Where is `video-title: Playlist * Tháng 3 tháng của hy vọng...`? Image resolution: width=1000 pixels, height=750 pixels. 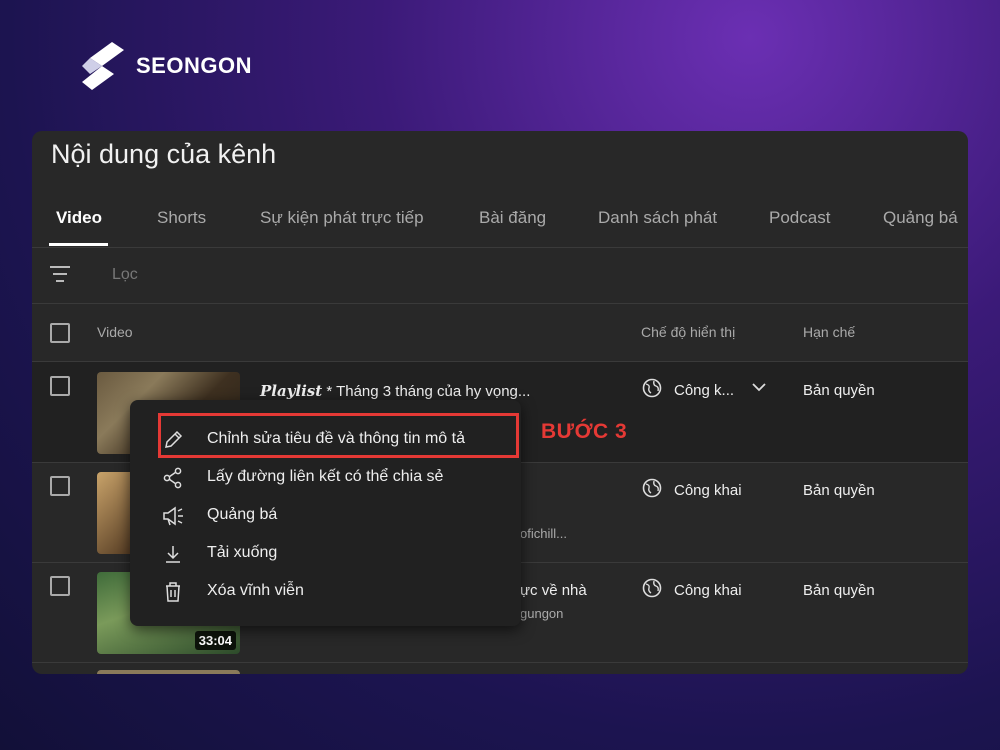
video-title: Playlist * Tháng 3 tháng của hy vọng... is located at coordinates (395, 391).